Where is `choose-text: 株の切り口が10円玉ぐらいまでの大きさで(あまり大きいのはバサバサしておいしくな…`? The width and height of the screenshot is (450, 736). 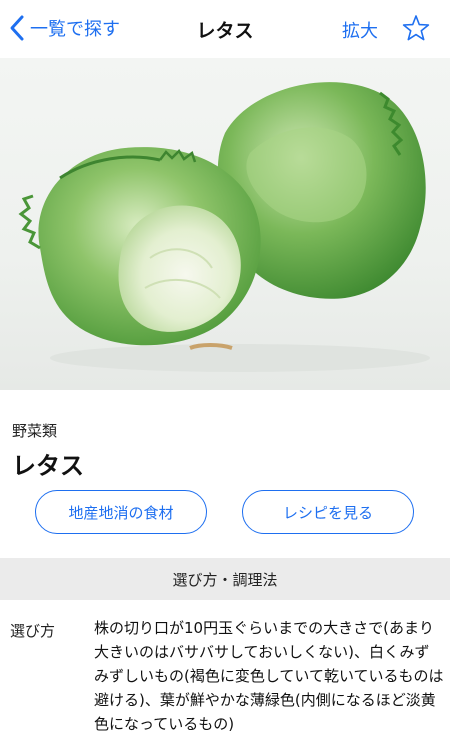
choose-text: 株の切り口が10円玉ぐらいまでの大きさで(あまり大きいのはバサバサしておいしくな… is located at coordinates (269, 676).